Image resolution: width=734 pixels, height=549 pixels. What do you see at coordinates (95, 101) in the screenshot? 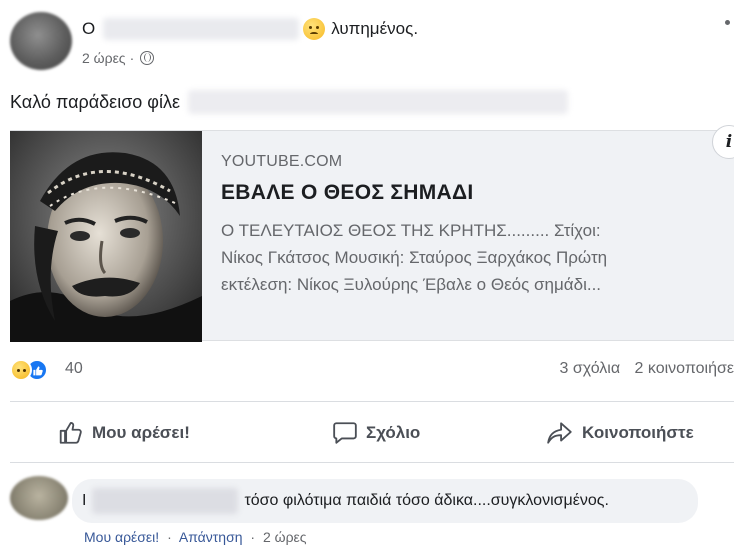
I see `post-text-content: Καλό παράδεισο φίλε` at bounding box center [95, 101].